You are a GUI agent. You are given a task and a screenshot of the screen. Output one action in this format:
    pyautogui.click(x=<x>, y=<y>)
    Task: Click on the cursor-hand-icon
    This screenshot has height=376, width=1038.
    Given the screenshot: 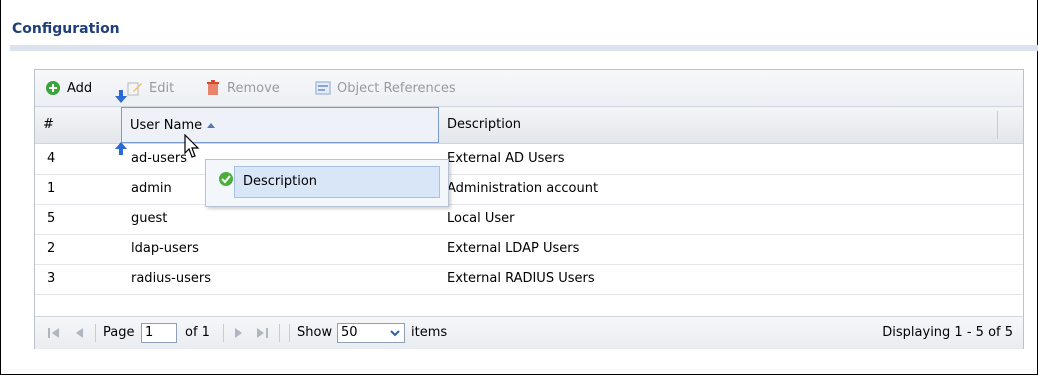 What is the action you would take?
    pyautogui.click(x=192, y=146)
    